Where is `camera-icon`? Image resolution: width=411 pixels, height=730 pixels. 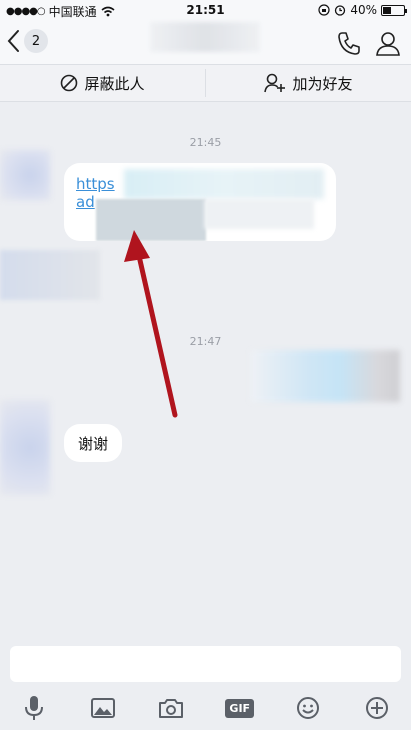
camera-icon is located at coordinates (171, 708).